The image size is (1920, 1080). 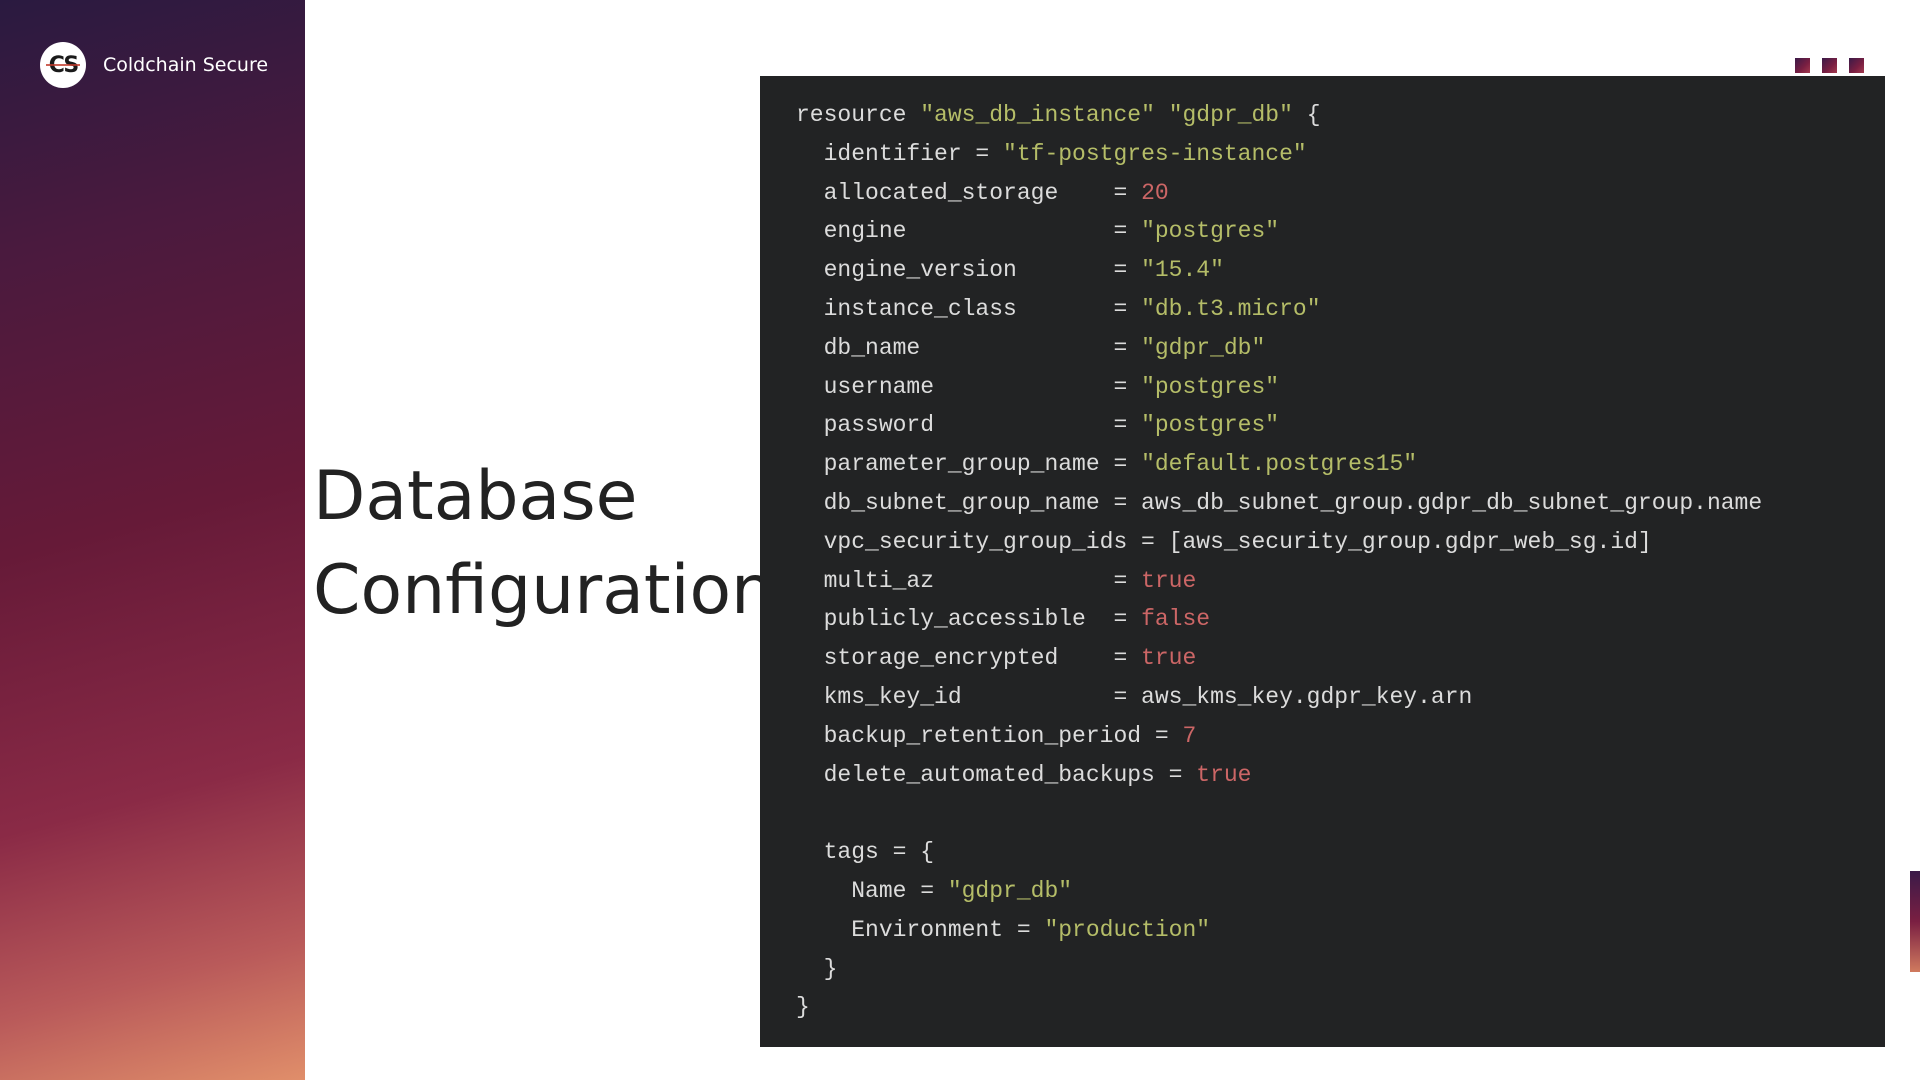 What do you see at coordinates (1279, 464) in the screenshot?
I see `code-token: "default.postgres15"` at bounding box center [1279, 464].